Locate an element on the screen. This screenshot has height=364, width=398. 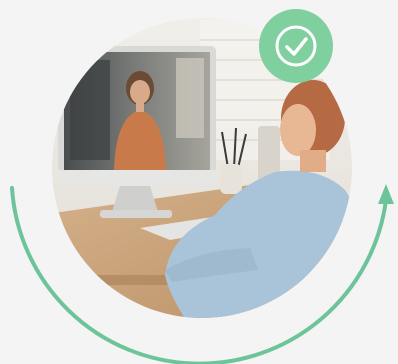
arrow-head-icon is located at coordinates (386, 194).